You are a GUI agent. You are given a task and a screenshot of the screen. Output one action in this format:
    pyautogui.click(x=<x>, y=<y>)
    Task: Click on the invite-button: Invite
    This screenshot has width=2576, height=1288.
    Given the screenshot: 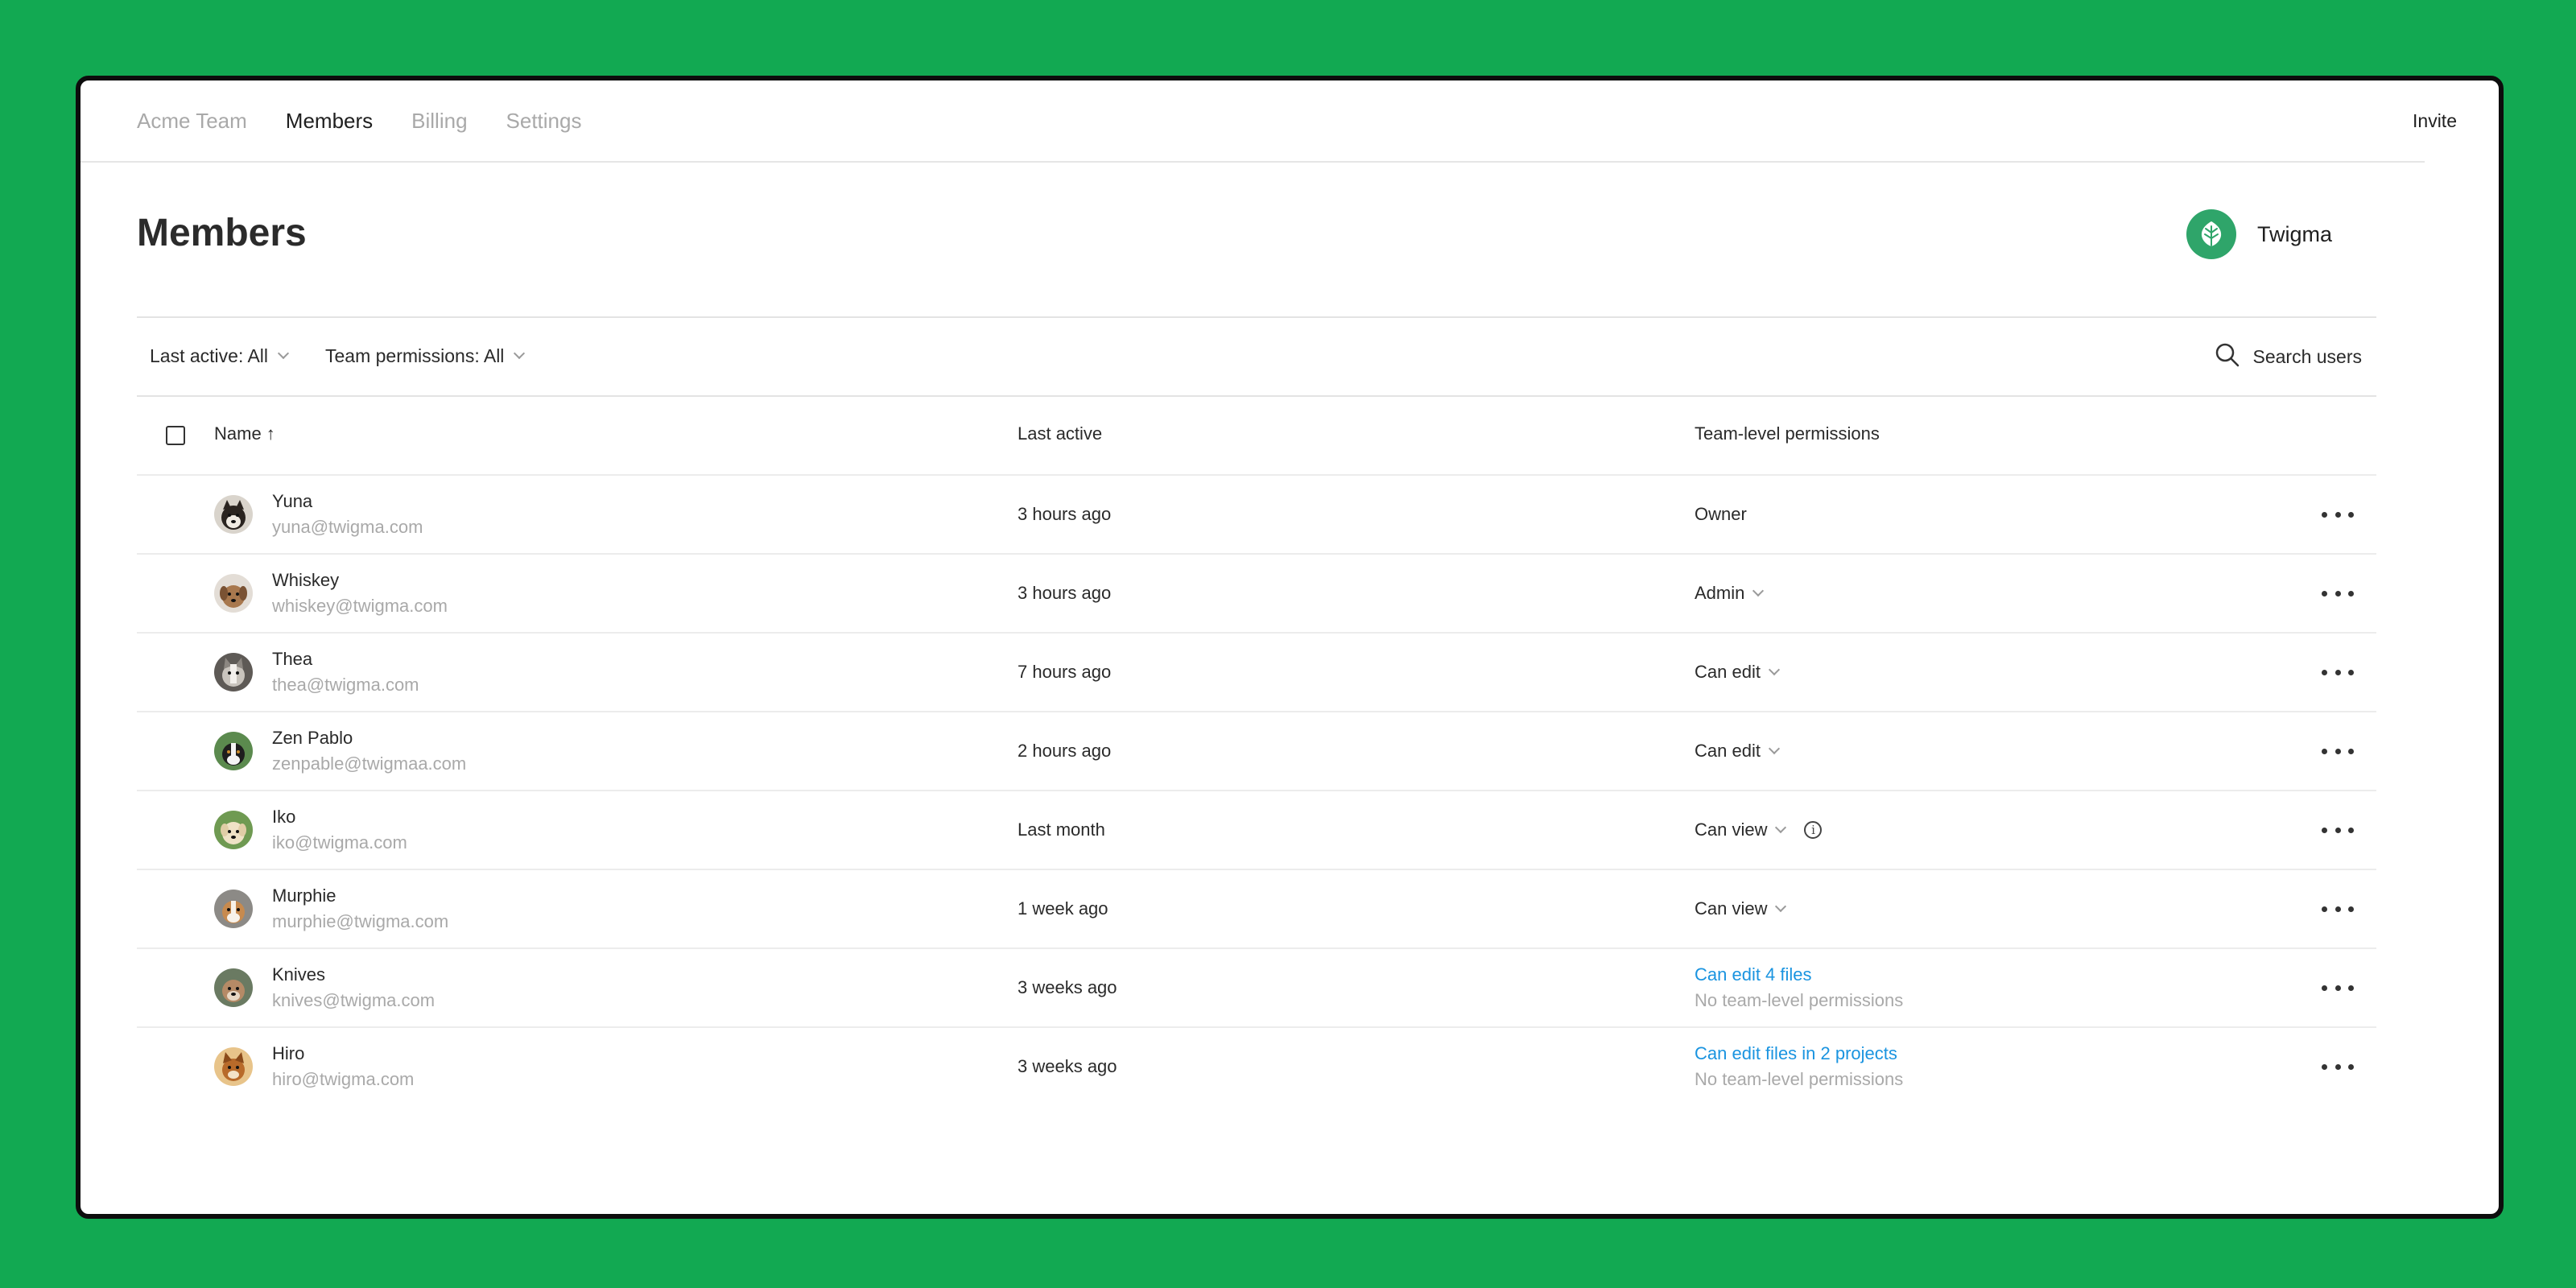 What is the action you would take?
    pyautogui.click(x=2435, y=121)
    